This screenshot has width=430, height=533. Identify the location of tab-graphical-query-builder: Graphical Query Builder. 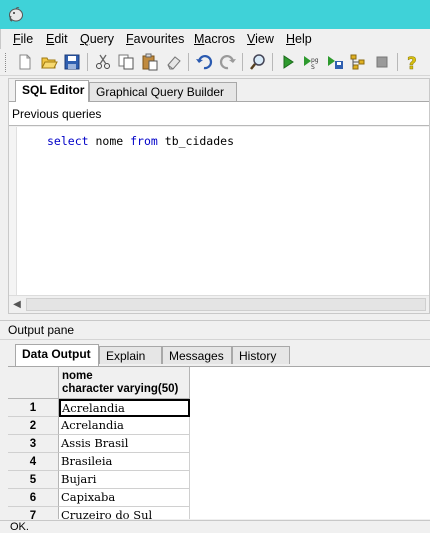
(163, 91).